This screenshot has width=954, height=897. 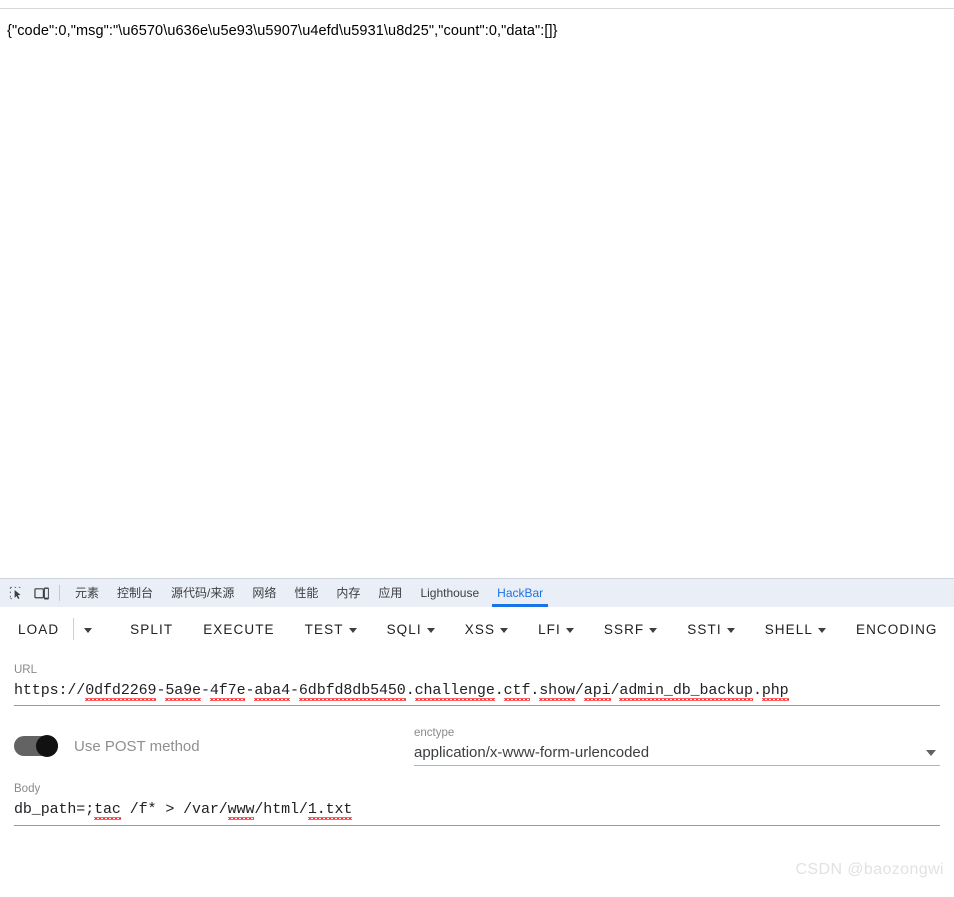 What do you see at coordinates (404, 629) in the screenshot?
I see `sqli-button-label: SQLI` at bounding box center [404, 629].